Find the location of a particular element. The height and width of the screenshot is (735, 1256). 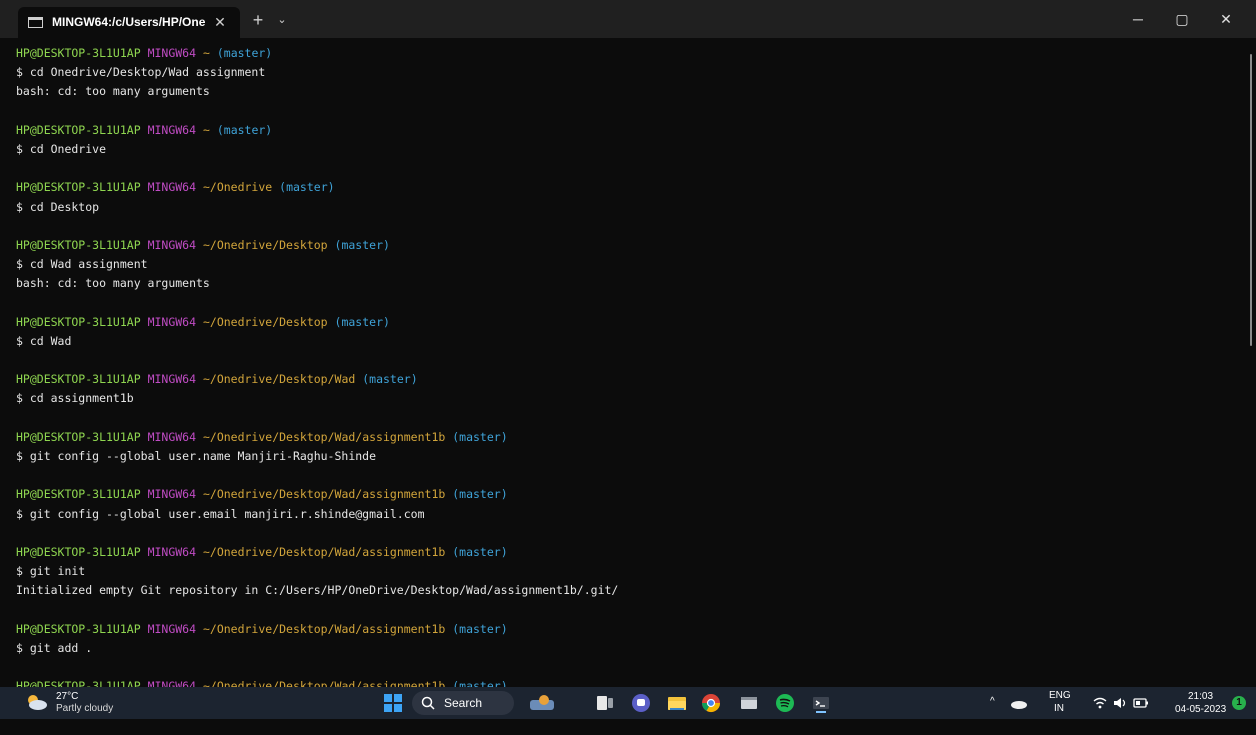

prompt-path: ~/Onedrive/Desktop/Wad is located at coordinates (279, 379).